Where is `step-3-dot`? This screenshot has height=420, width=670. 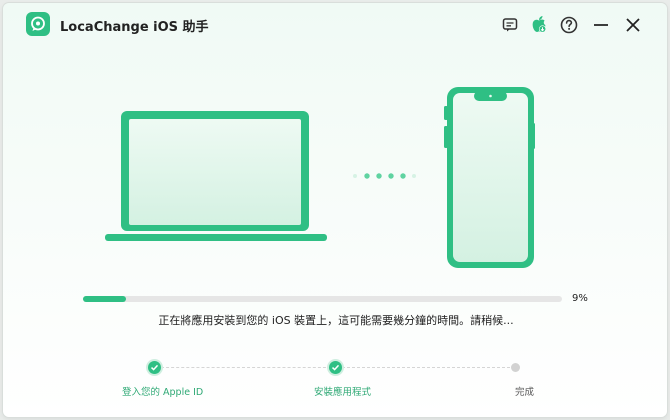
step-3-dot is located at coordinates (515, 367).